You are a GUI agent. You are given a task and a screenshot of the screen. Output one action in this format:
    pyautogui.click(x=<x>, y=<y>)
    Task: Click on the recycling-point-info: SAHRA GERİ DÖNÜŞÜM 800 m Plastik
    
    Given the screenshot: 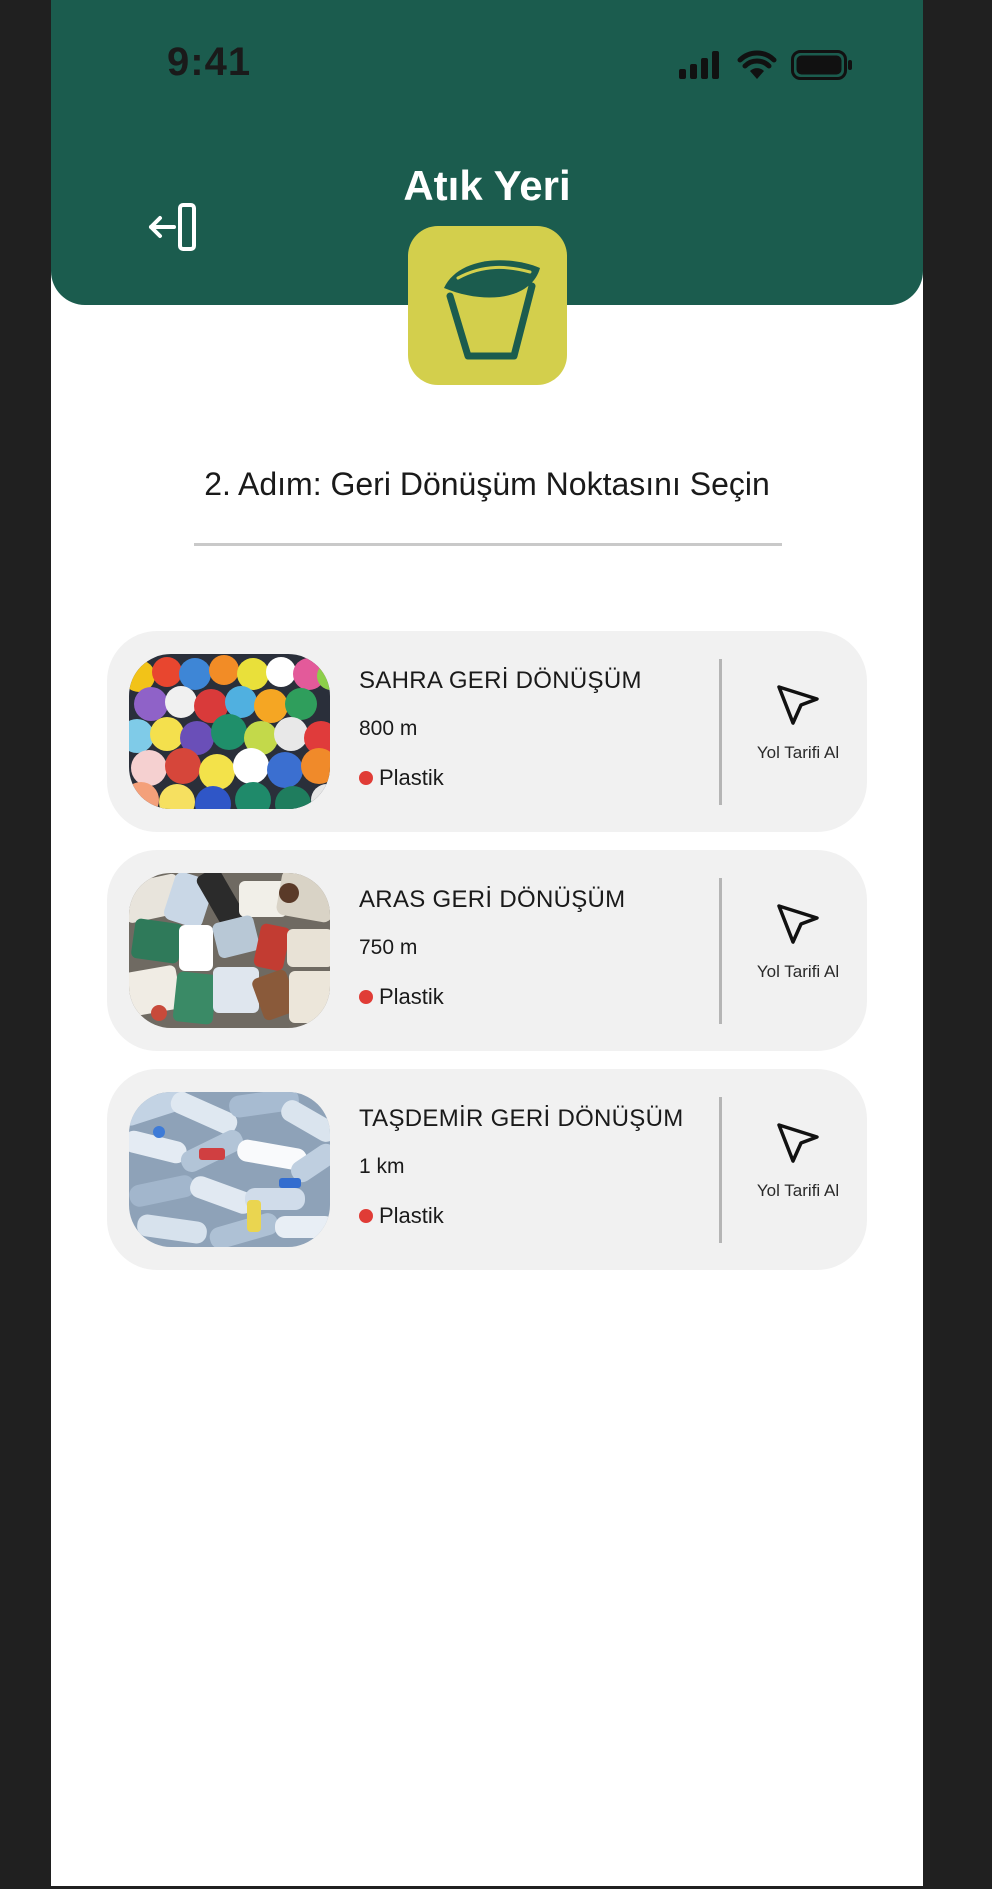 What is the action you would take?
    pyautogui.click(x=534, y=729)
    